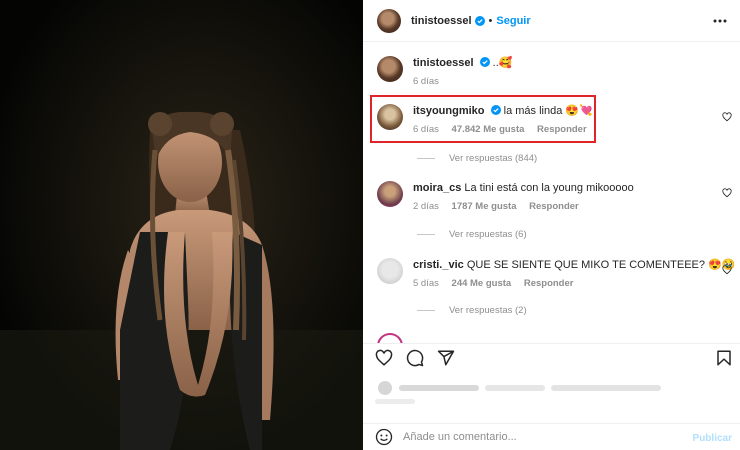 The height and width of the screenshot is (450, 740). I want to click on comment-time: 2 días, so click(426, 206).